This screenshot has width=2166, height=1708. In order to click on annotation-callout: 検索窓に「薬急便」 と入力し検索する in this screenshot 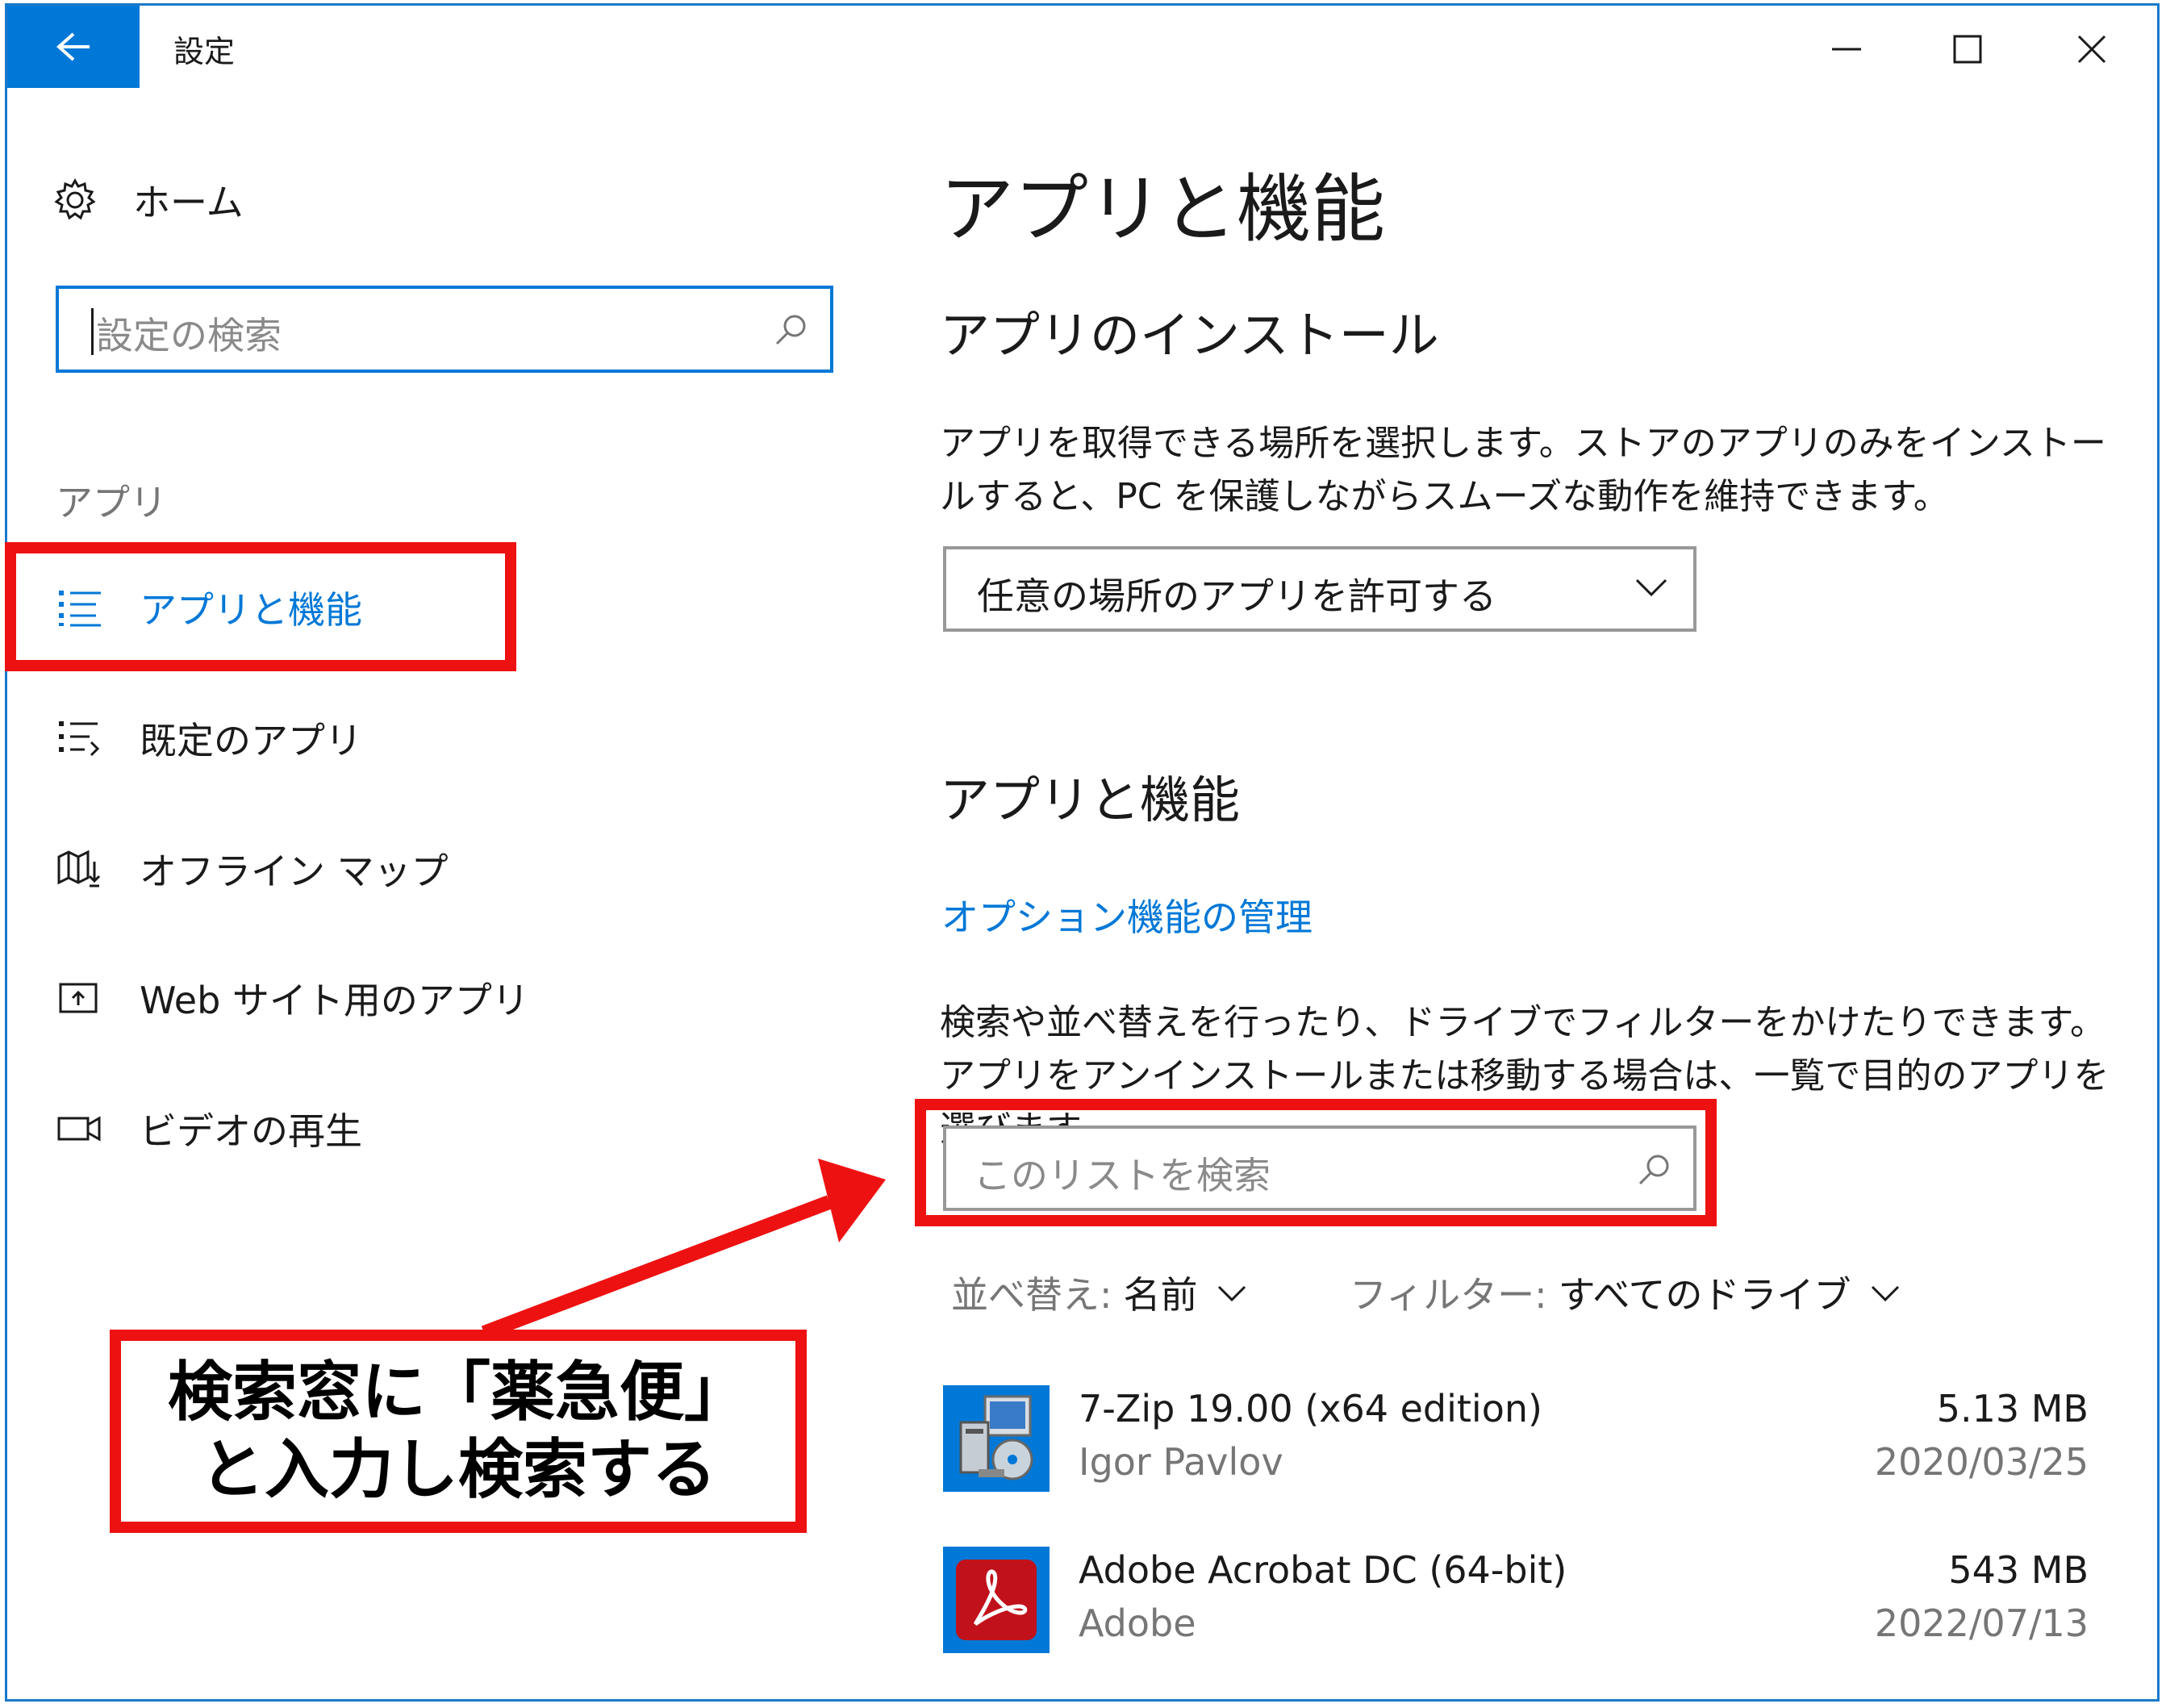, I will do `click(459, 1431)`.